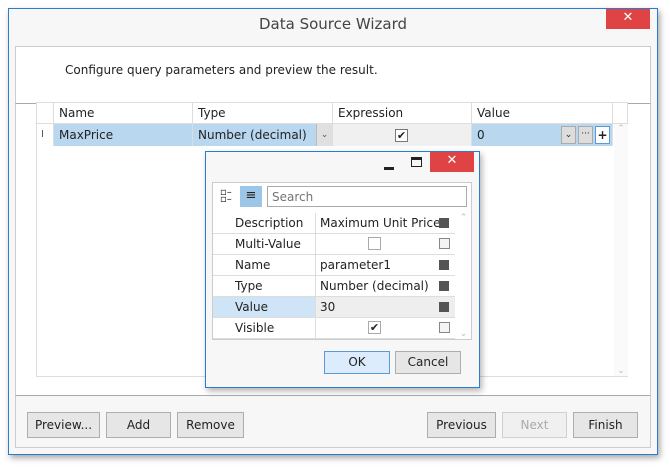 This screenshot has height=470, width=670. What do you see at coordinates (334, 244) in the screenshot?
I see `property-row: Multi-Value` at bounding box center [334, 244].